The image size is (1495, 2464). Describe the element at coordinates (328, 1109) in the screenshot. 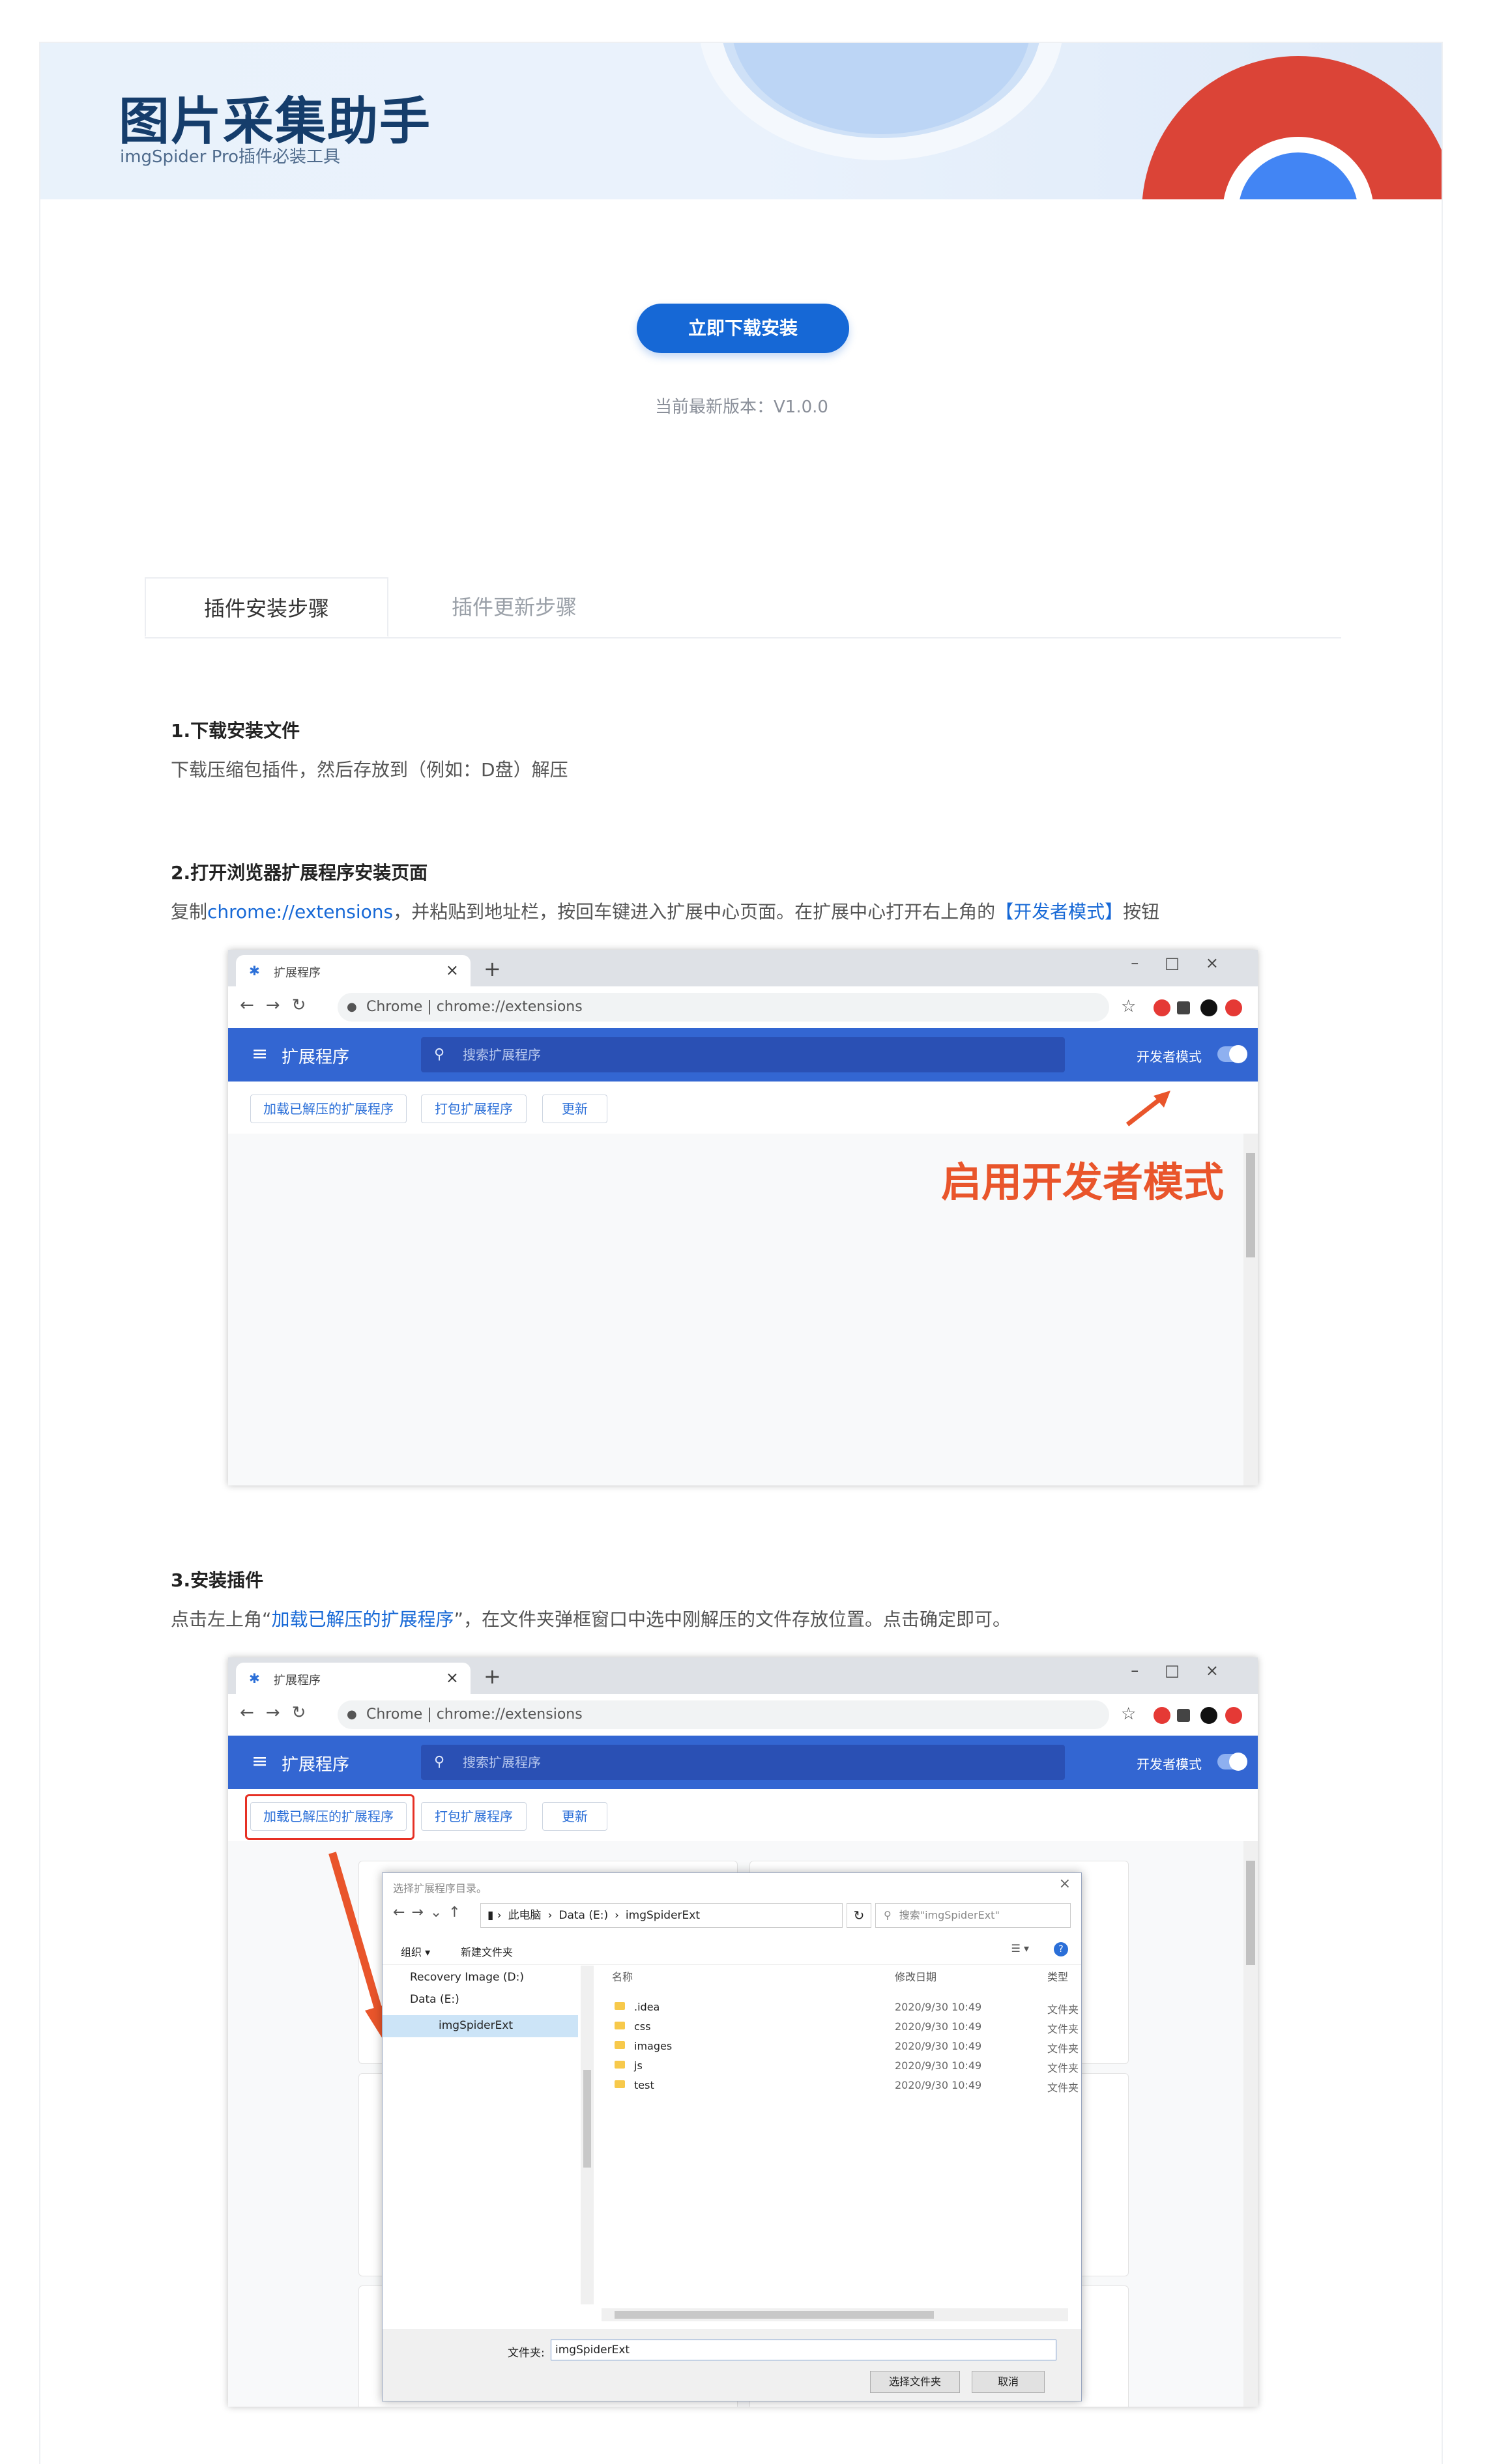

I see `load-unpacked-button: 加载已解压的扩展程序` at that location.